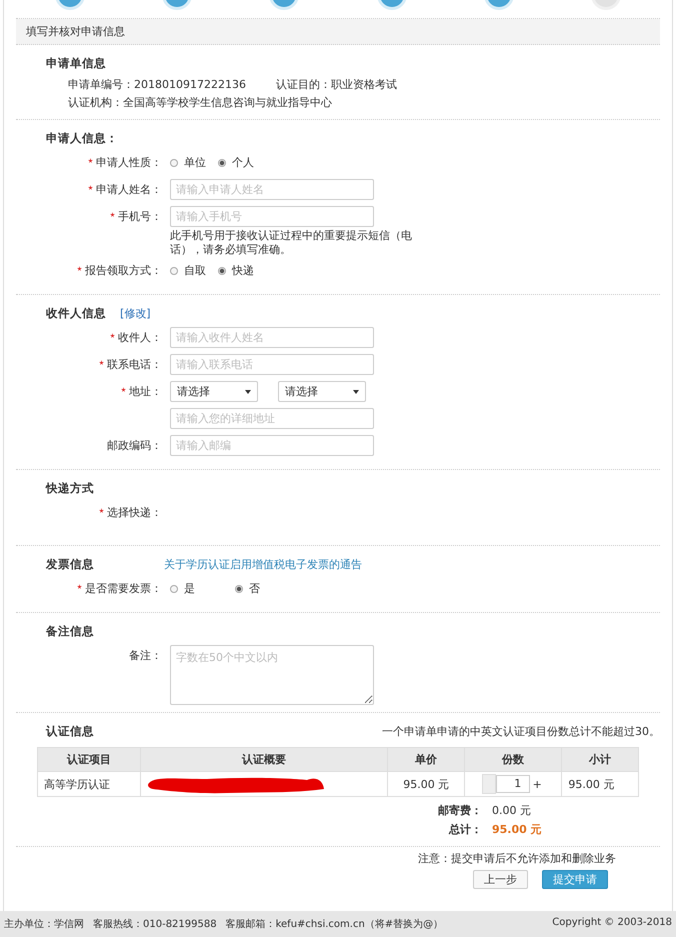 The width and height of the screenshot is (676, 937). Describe the element at coordinates (129, 190) in the screenshot. I see `field-label: 申请人姓名：` at that location.